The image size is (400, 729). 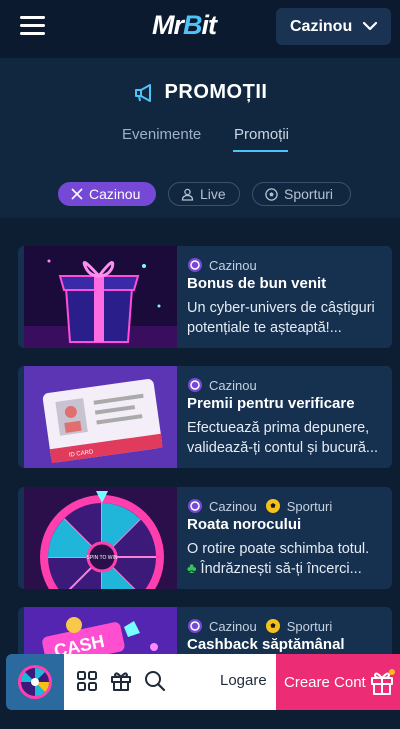 I want to click on card-title: Roata norocului, so click(x=244, y=524).